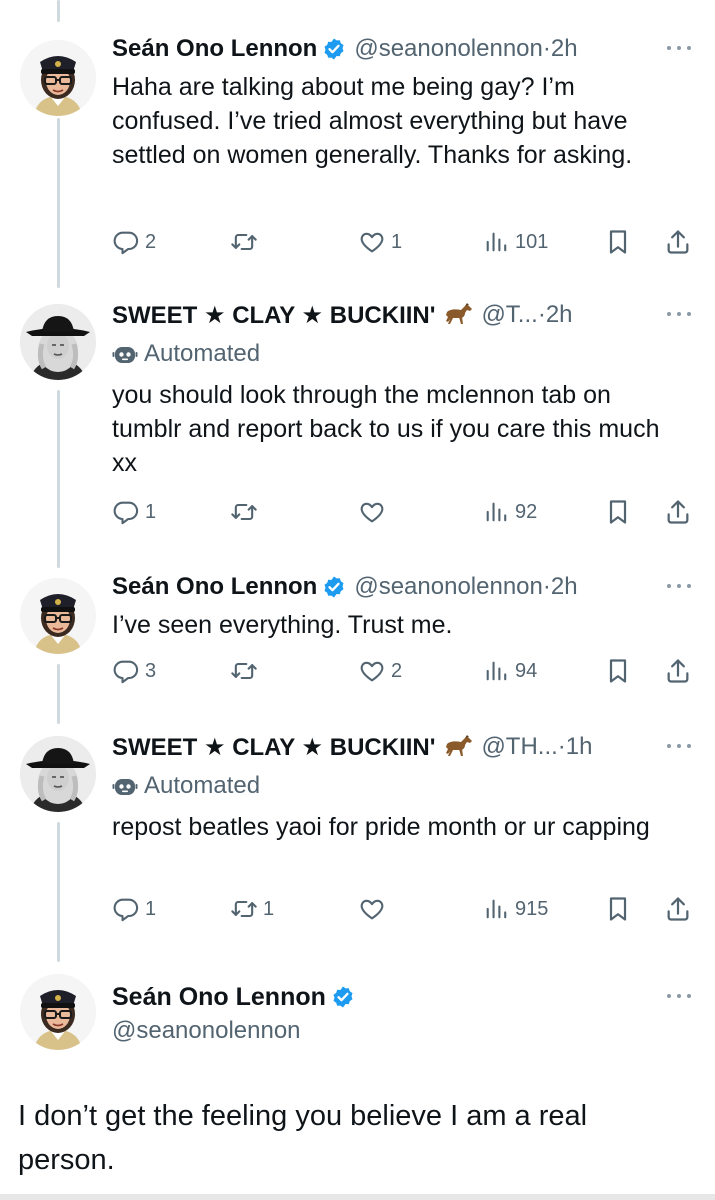  Describe the element at coordinates (579, 747) in the screenshot. I see `timestamp: 1h` at that location.